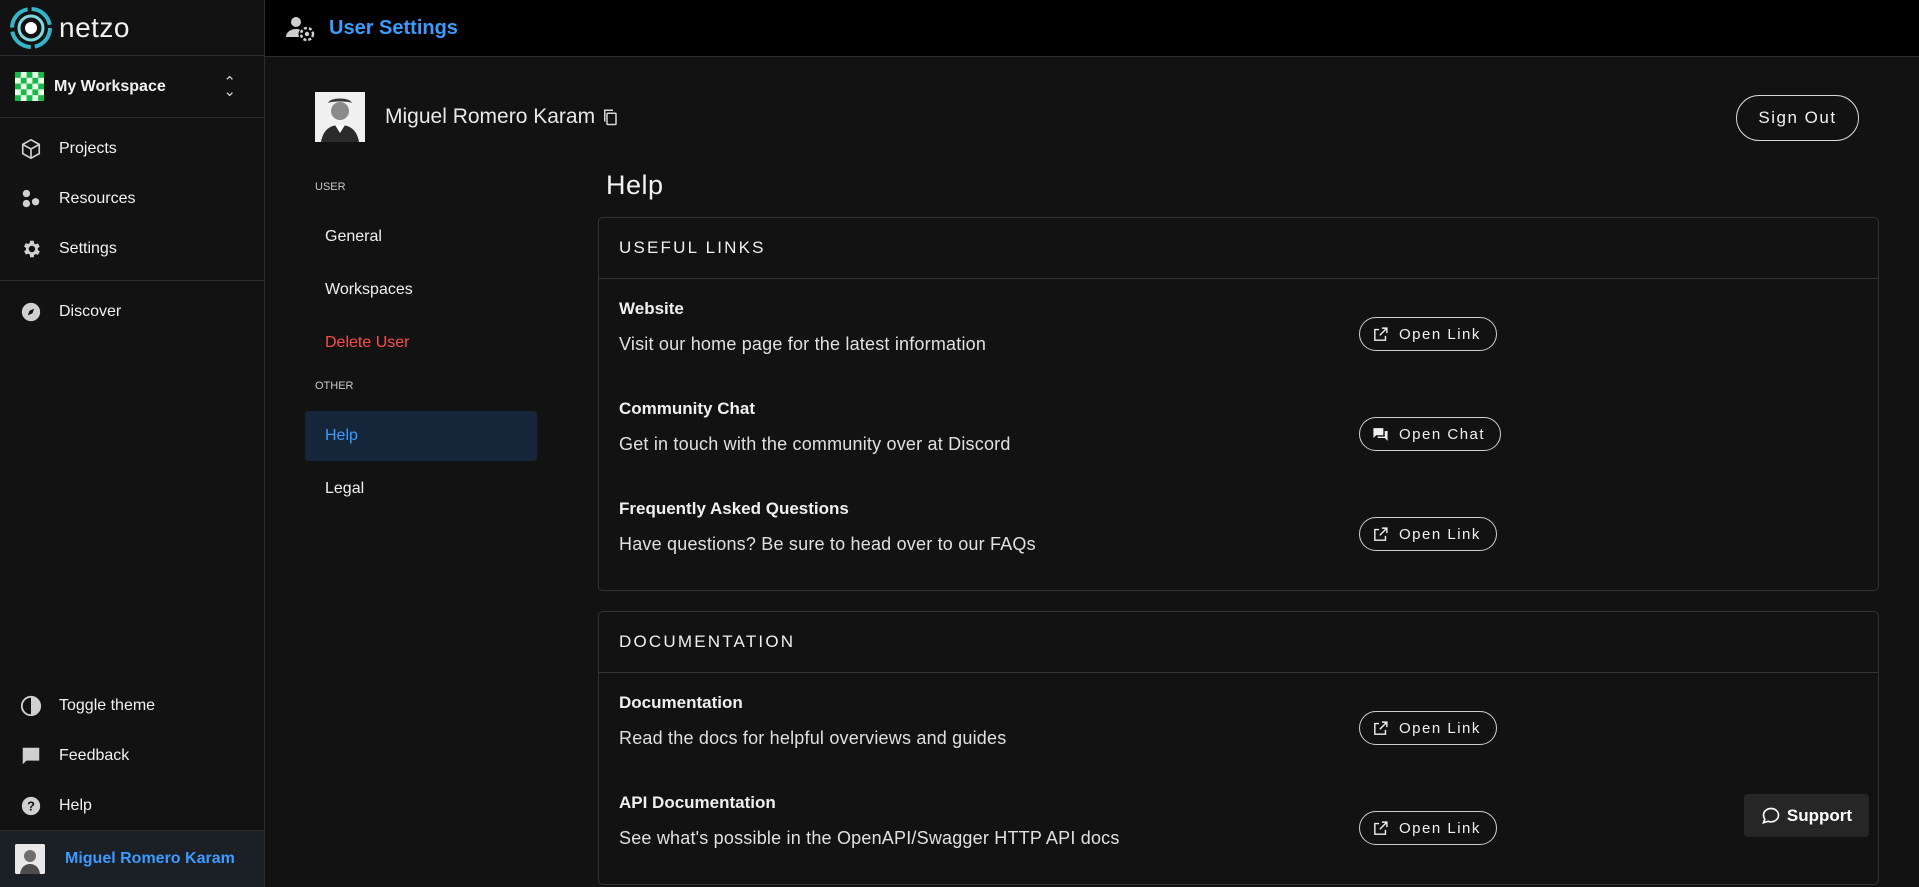  I want to click on workspace-switcher: My Workspace ⌃ ⌄, so click(132, 87).